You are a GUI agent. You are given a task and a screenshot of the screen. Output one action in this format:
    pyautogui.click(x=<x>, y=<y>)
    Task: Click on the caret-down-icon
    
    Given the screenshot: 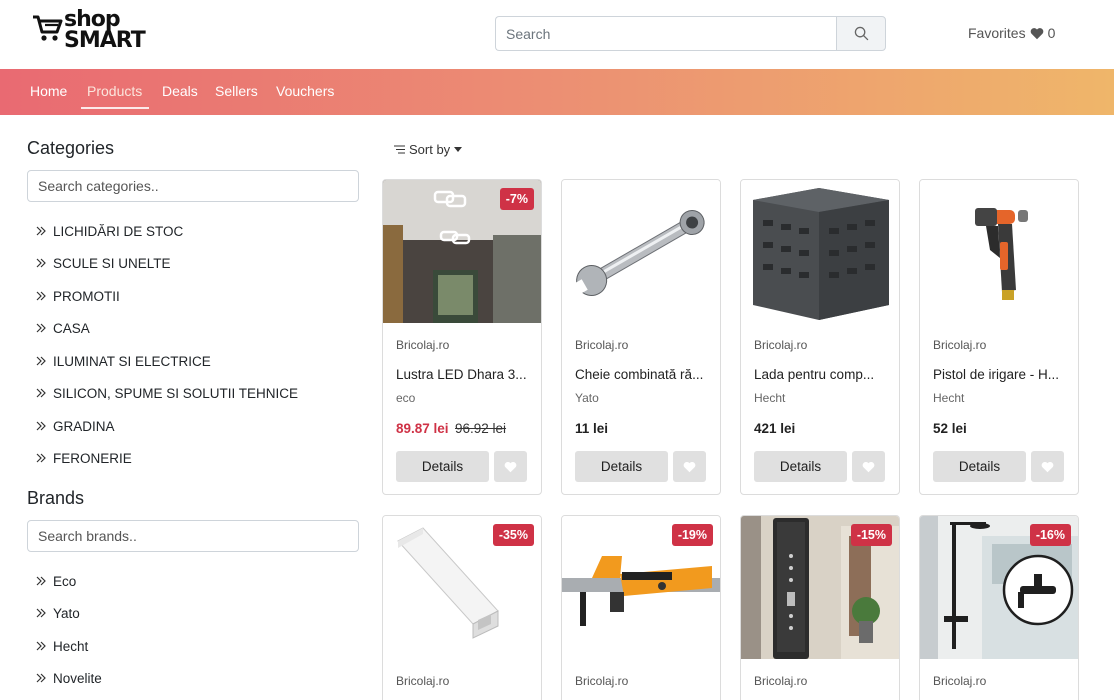 What is the action you would take?
    pyautogui.click(x=458, y=149)
    